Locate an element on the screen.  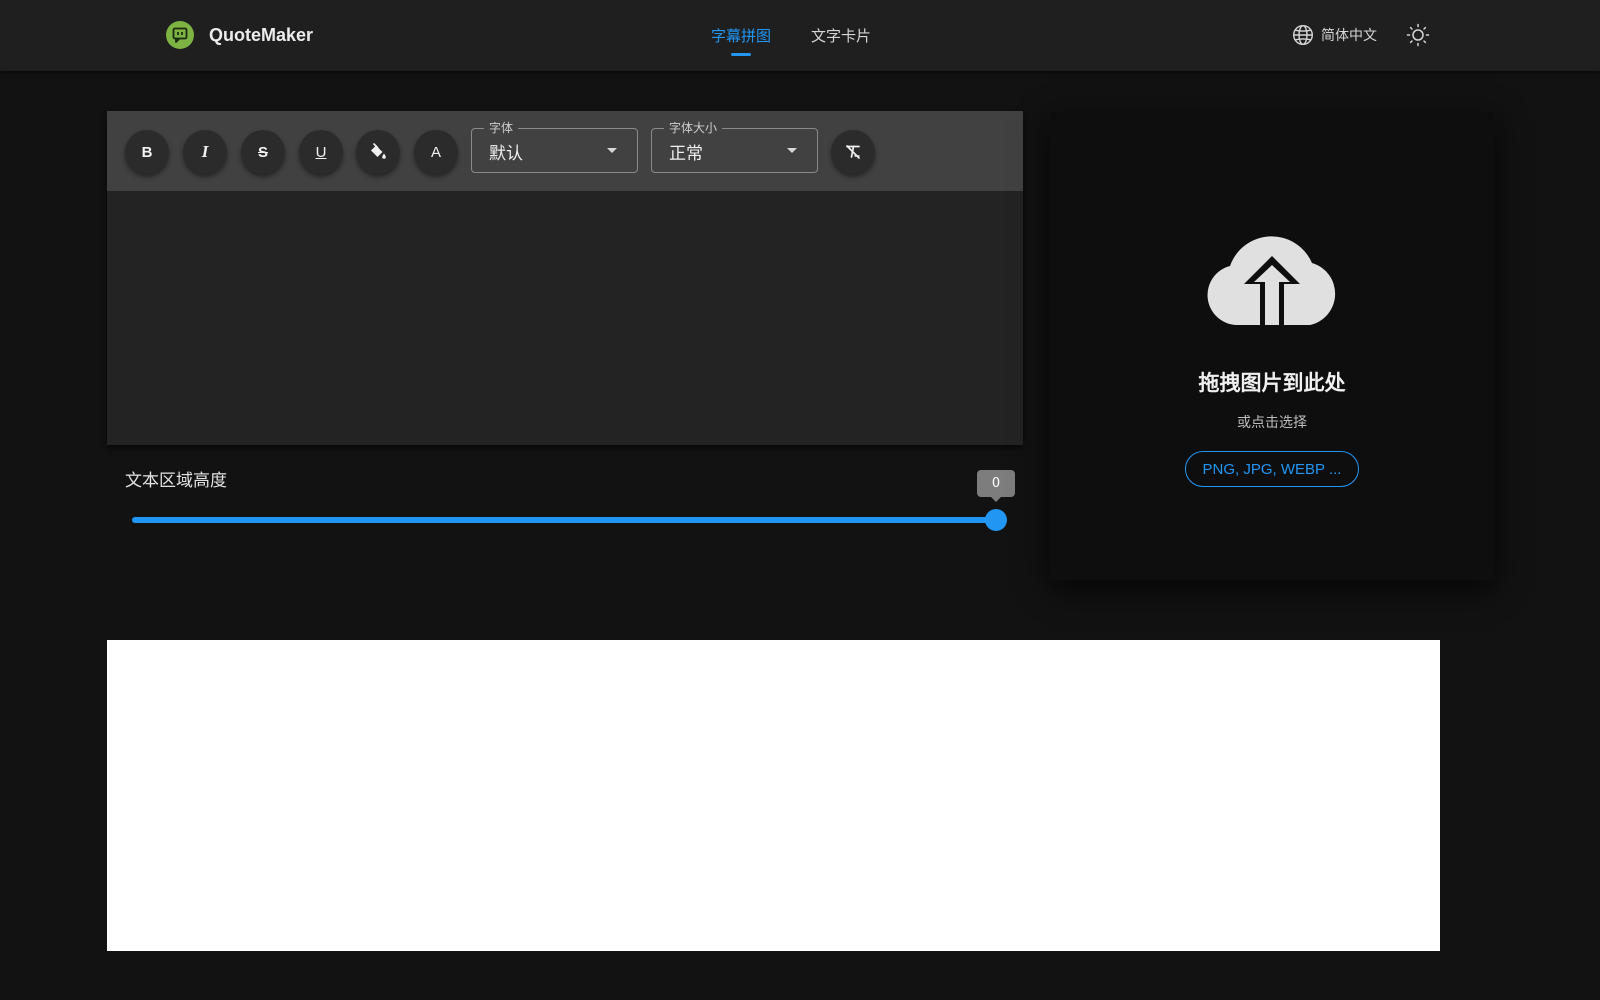
globe-icon is located at coordinates (1303, 35).